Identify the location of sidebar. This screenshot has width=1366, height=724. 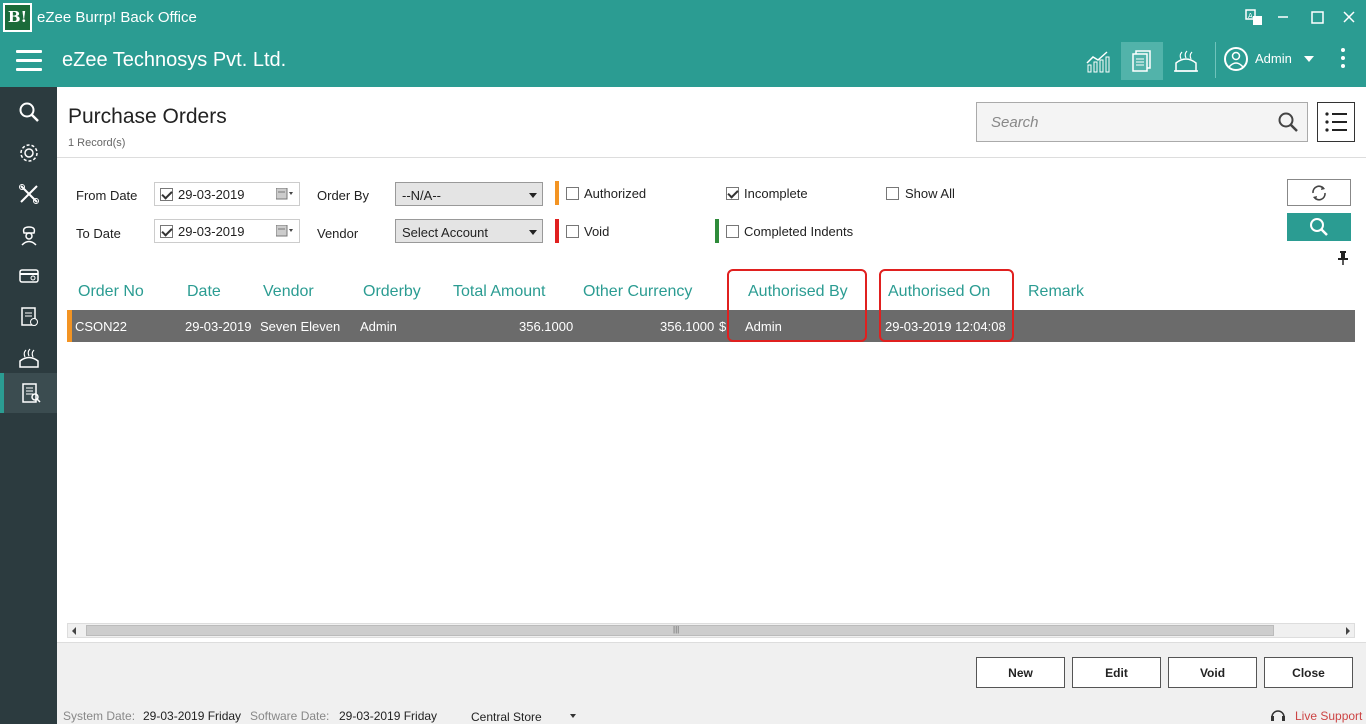
(28, 405).